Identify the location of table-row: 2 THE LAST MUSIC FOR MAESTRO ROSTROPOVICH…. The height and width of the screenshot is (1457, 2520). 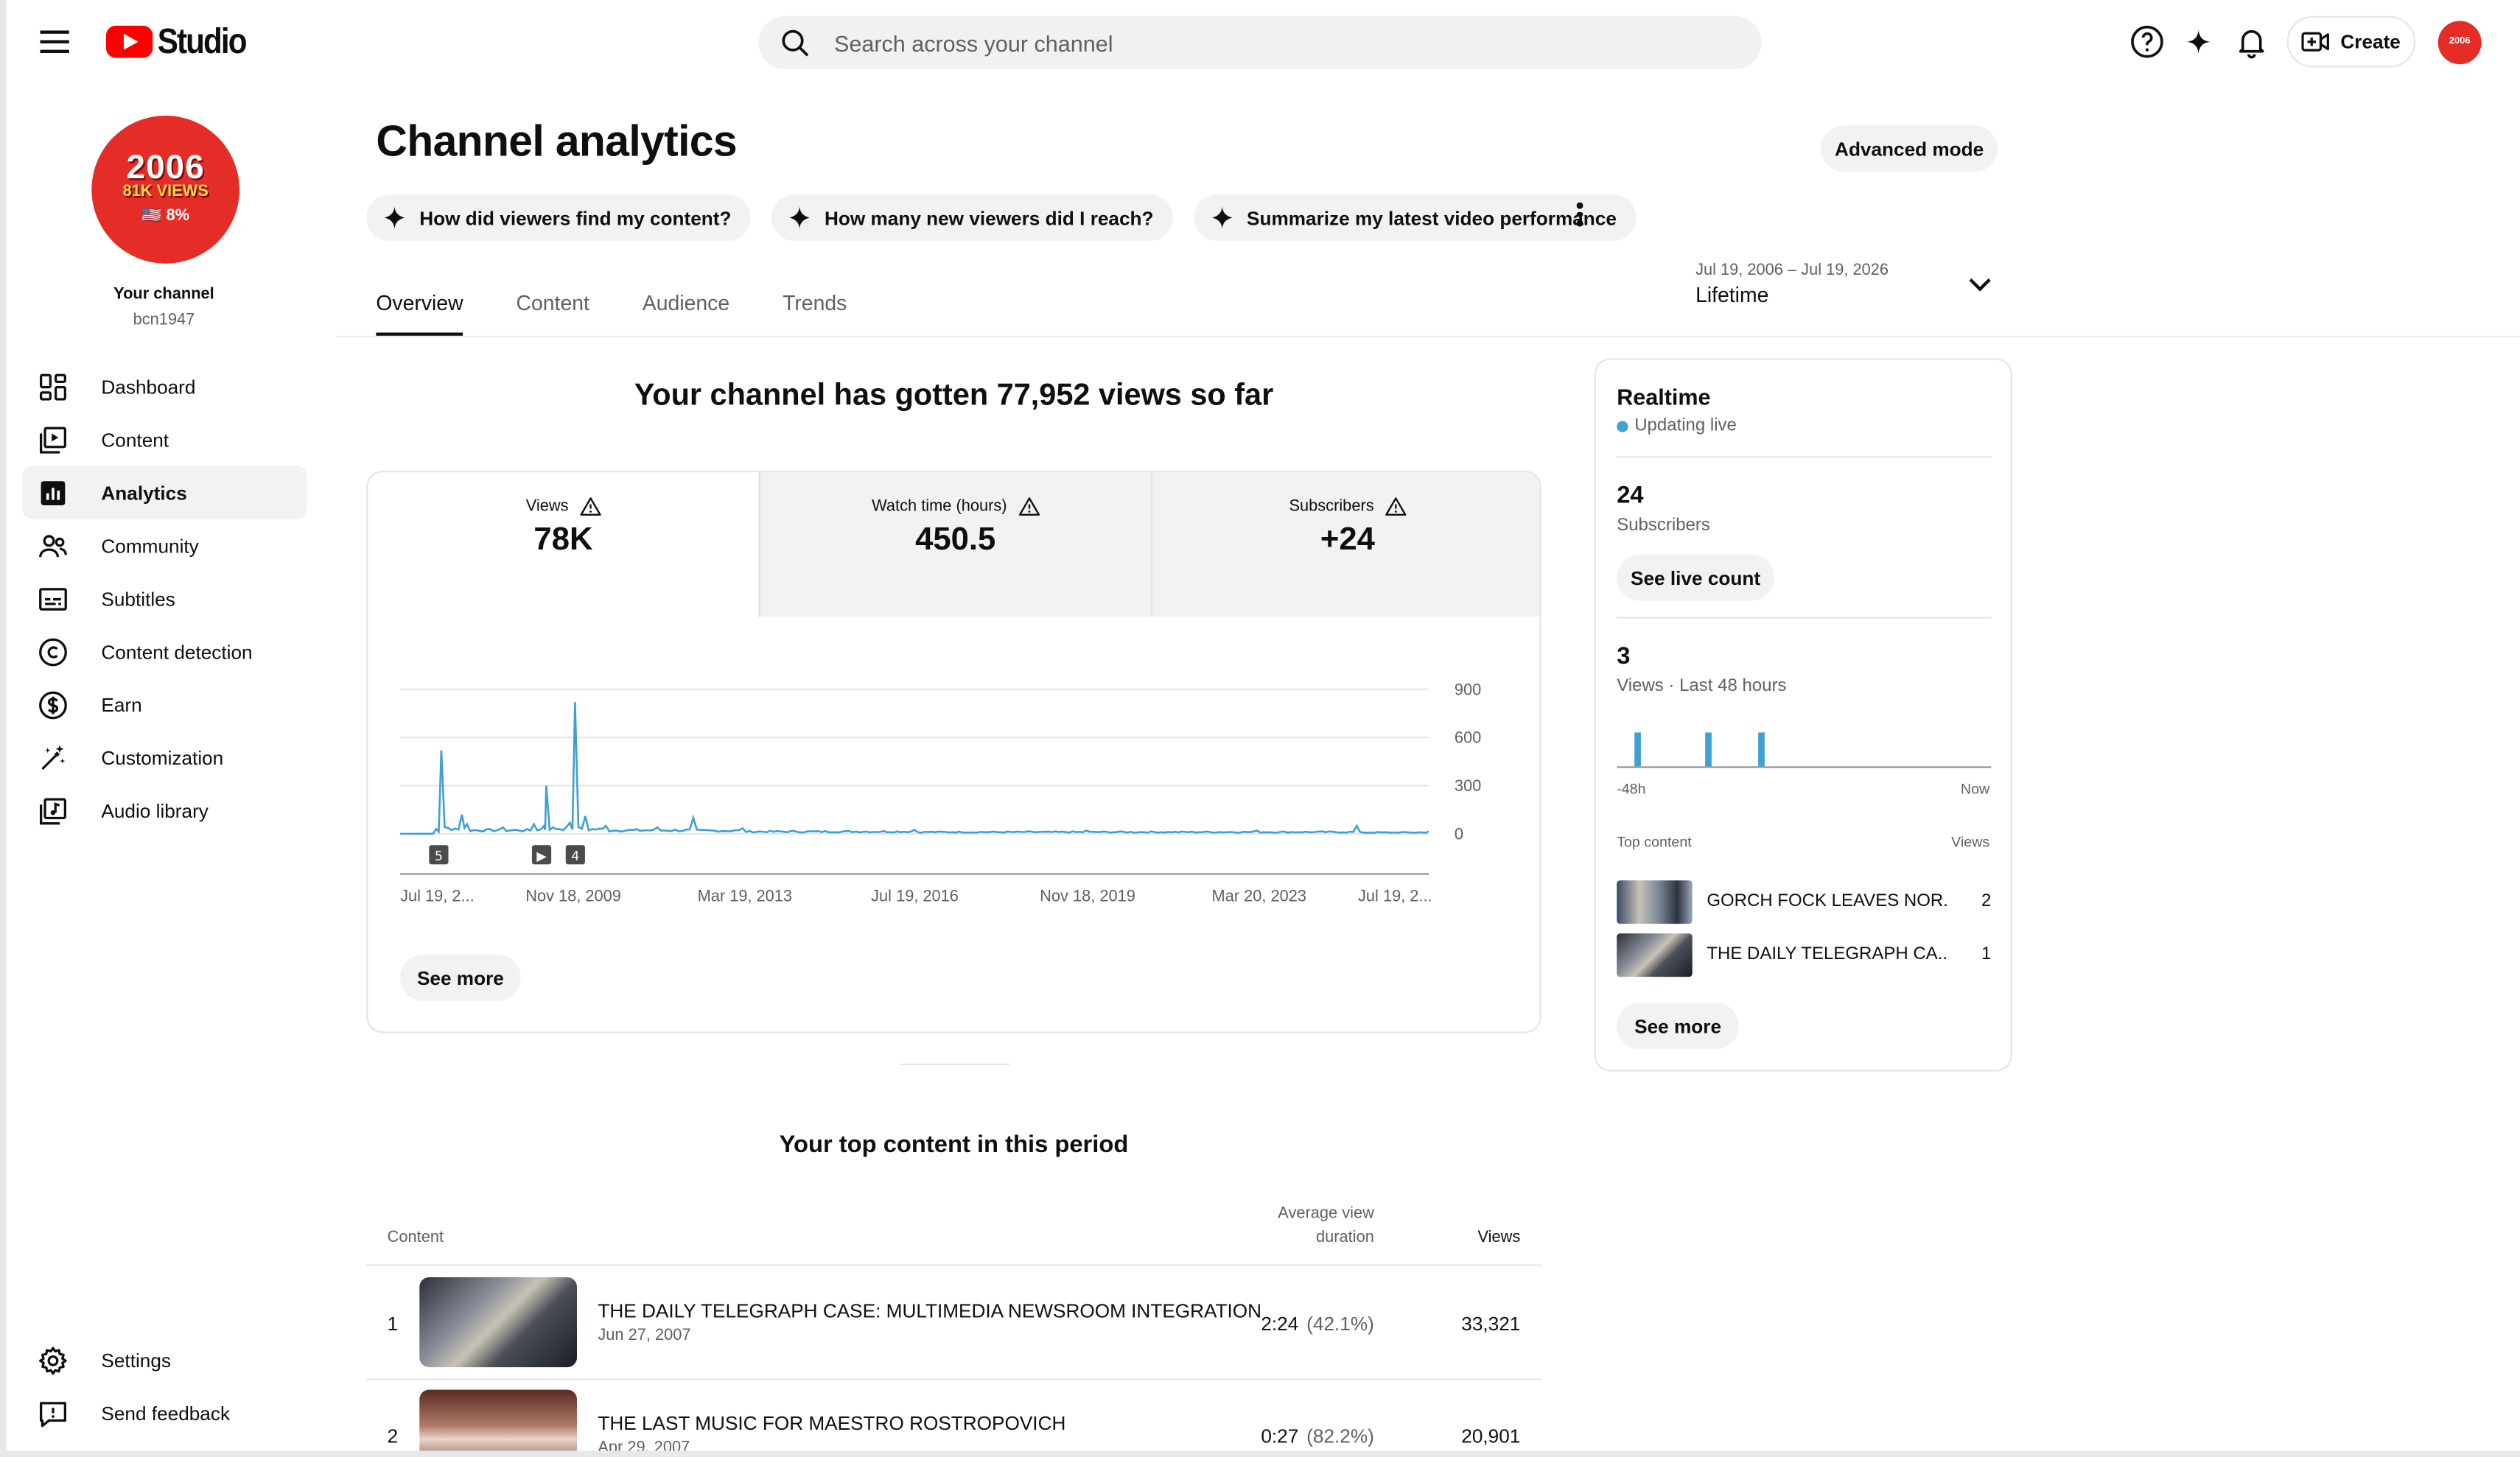
(954, 1418).